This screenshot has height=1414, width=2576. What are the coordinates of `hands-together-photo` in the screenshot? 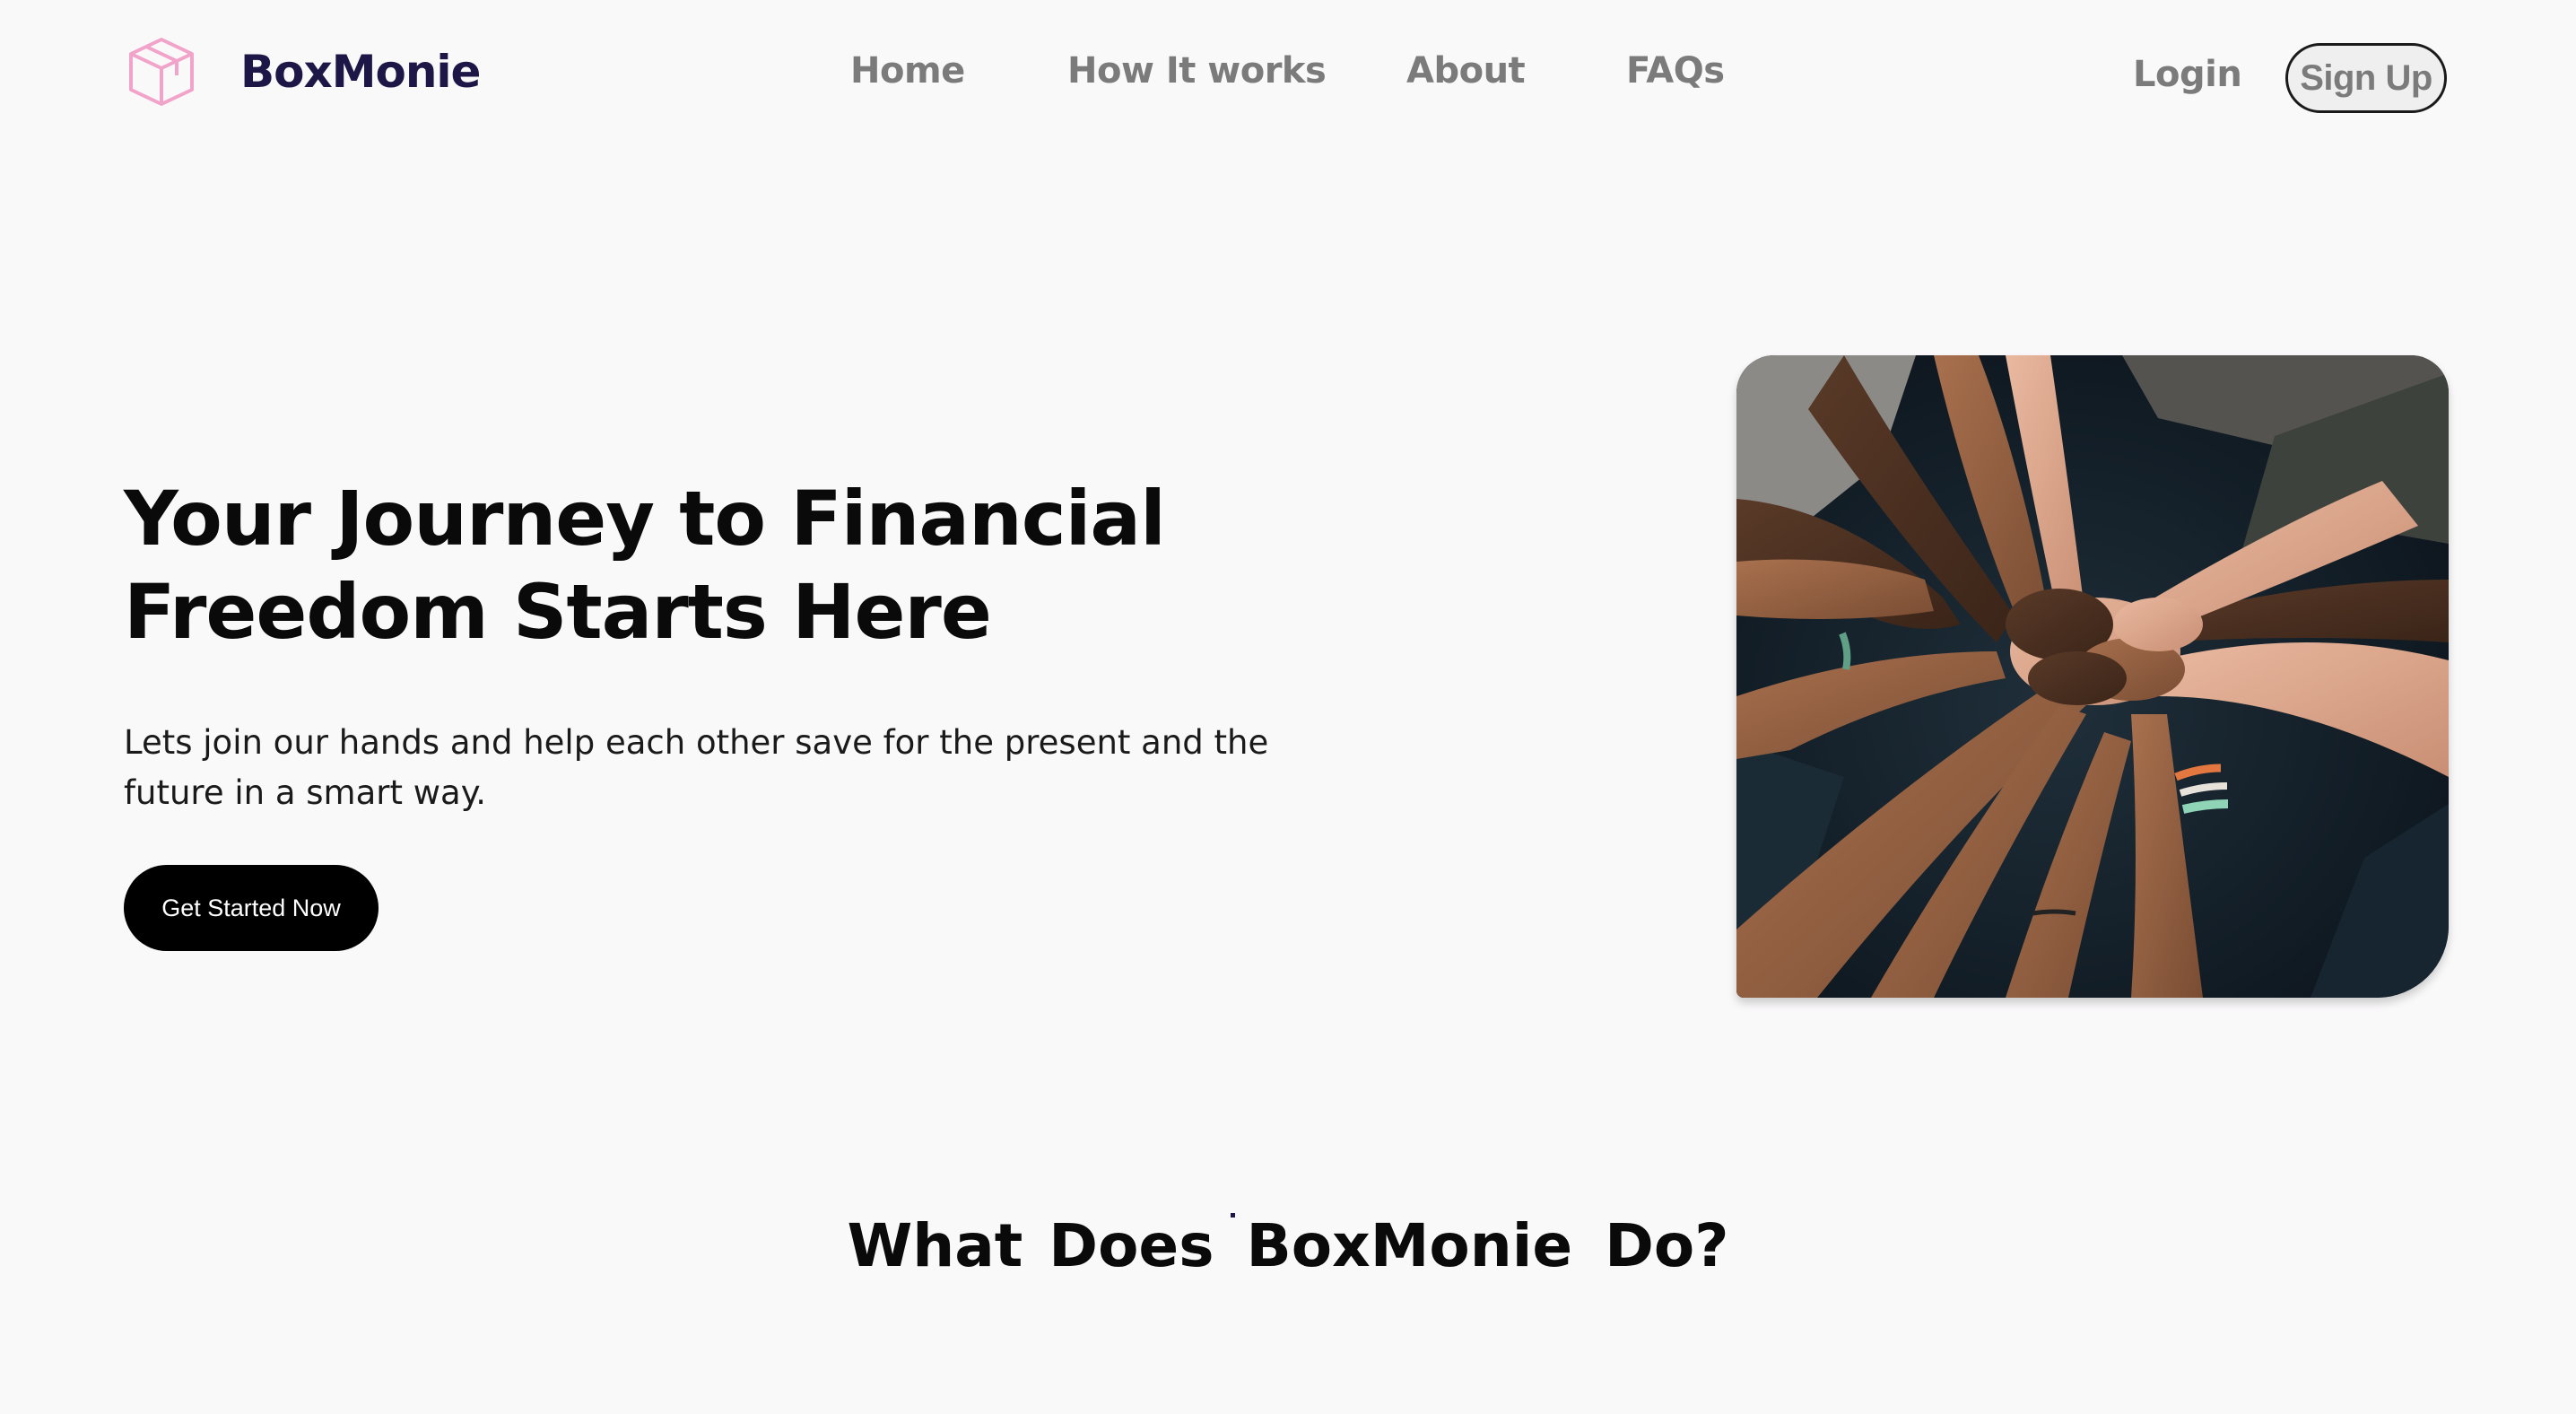 It's located at (2092, 676).